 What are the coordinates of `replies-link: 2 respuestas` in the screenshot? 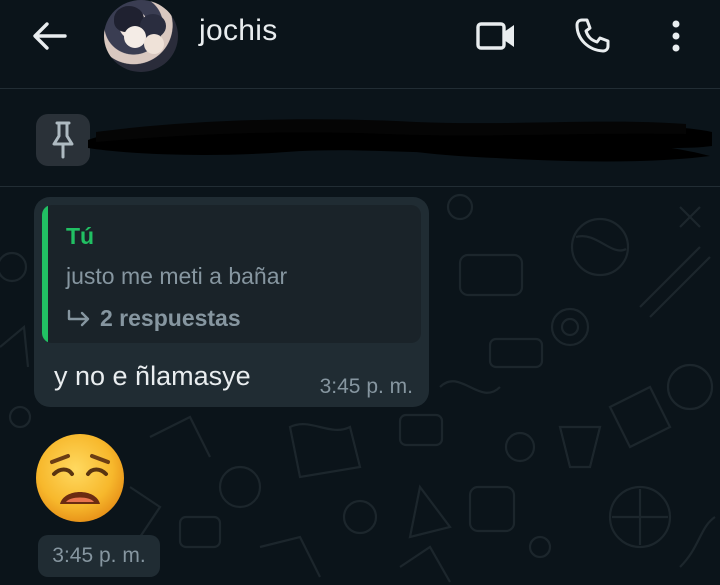 It's located at (153, 318).